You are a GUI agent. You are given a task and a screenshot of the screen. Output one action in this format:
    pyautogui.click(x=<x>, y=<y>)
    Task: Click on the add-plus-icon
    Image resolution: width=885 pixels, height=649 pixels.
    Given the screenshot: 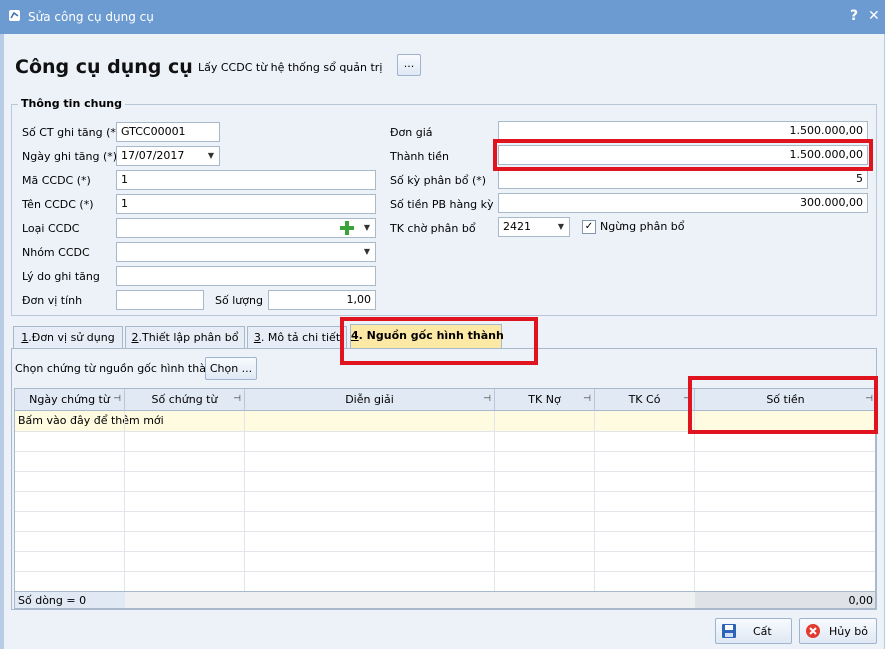 What is the action you would take?
    pyautogui.click(x=347, y=228)
    